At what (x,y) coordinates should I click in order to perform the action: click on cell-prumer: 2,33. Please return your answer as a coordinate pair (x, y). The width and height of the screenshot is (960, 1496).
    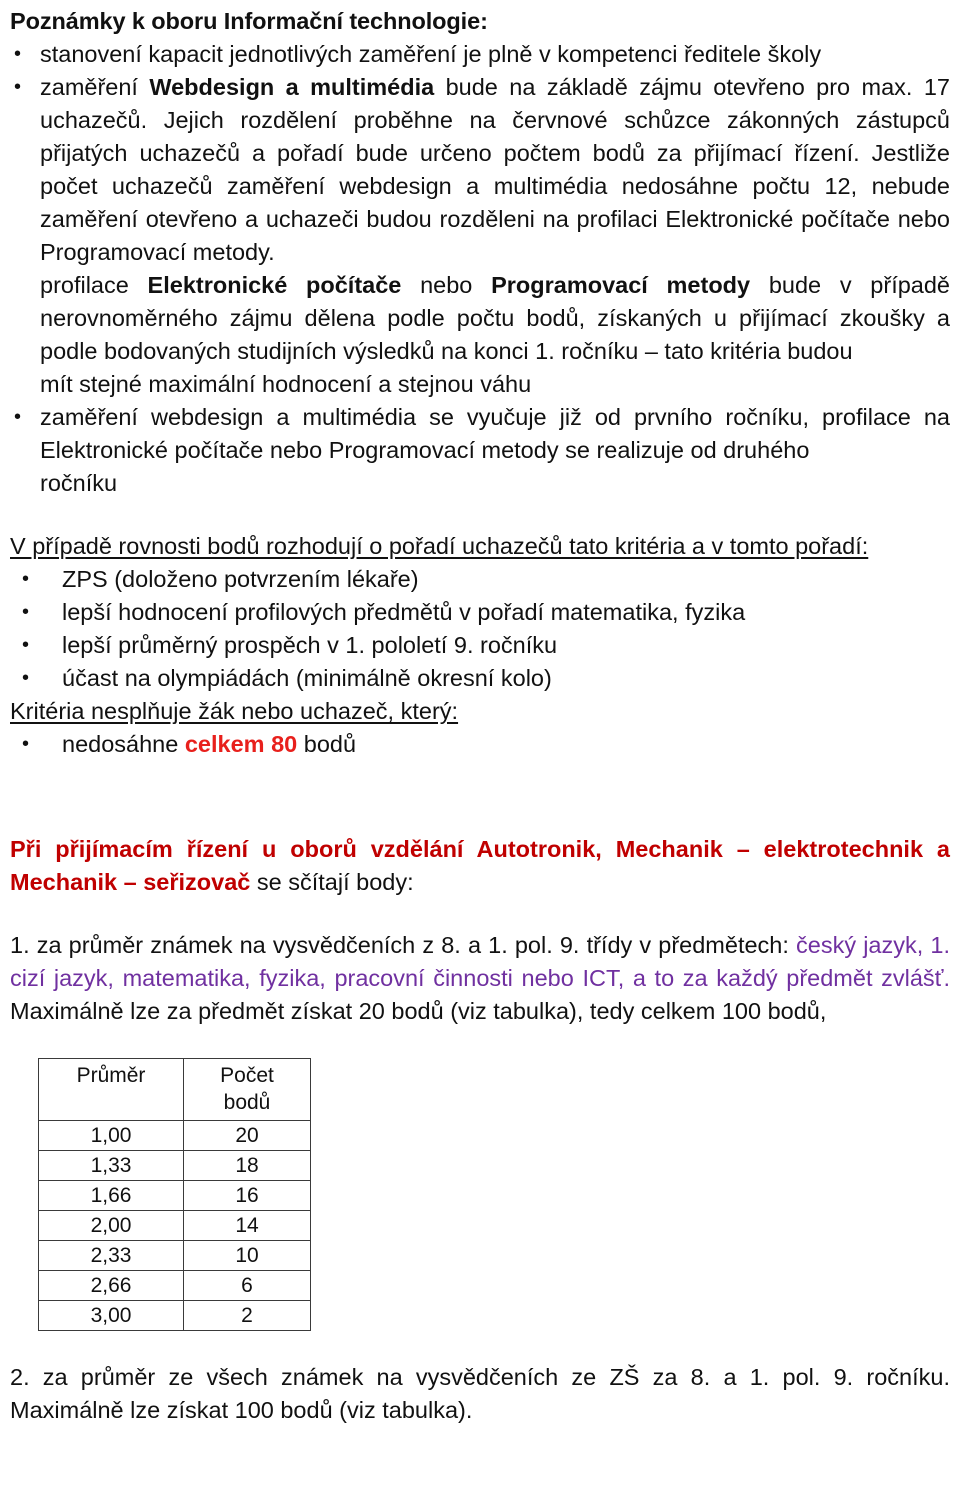
    Looking at the image, I should click on (111, 1255).